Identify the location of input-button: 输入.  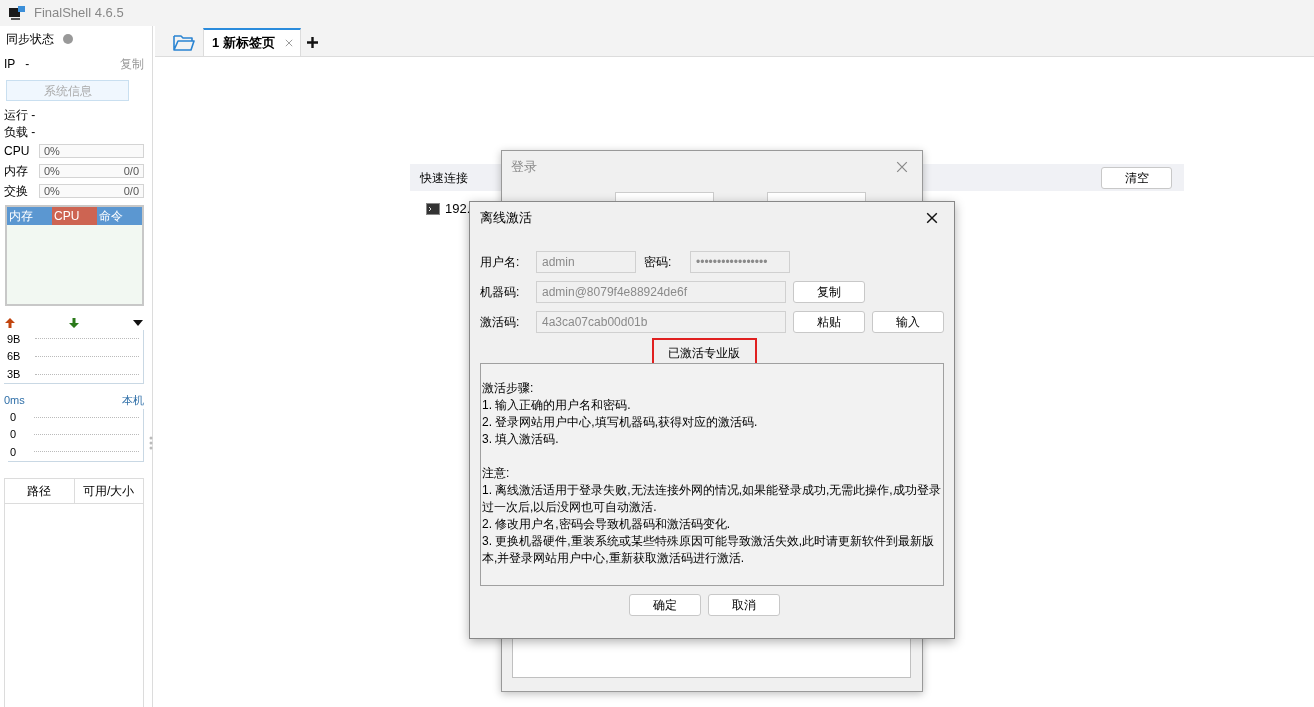
(908, 322).